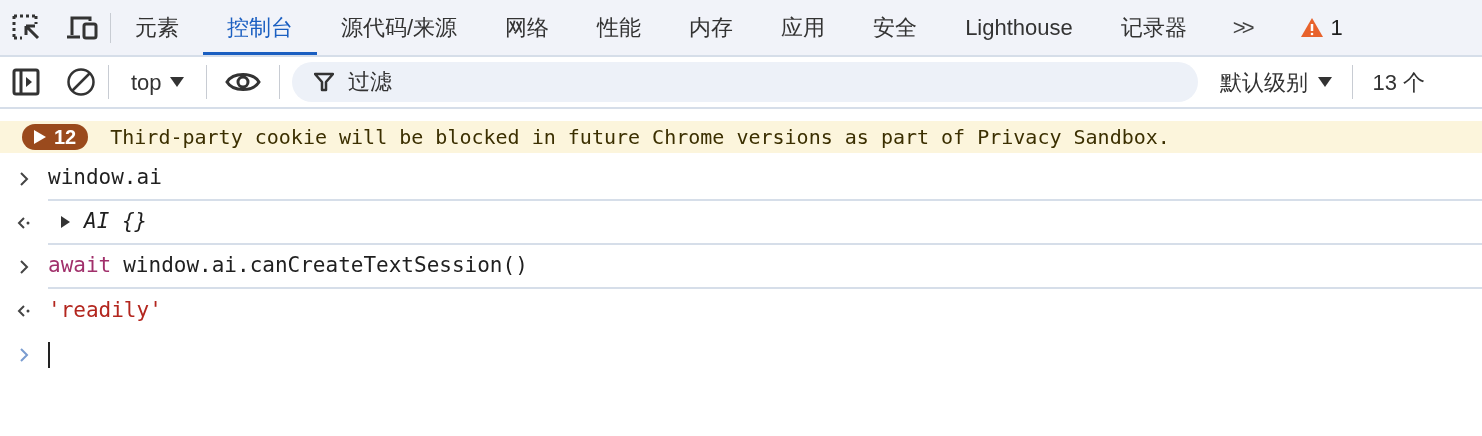  What do you see at coordinates (105, 178) in the screenshot?
I see `console-code-text: window.ai` at bounding box center [105, 178].